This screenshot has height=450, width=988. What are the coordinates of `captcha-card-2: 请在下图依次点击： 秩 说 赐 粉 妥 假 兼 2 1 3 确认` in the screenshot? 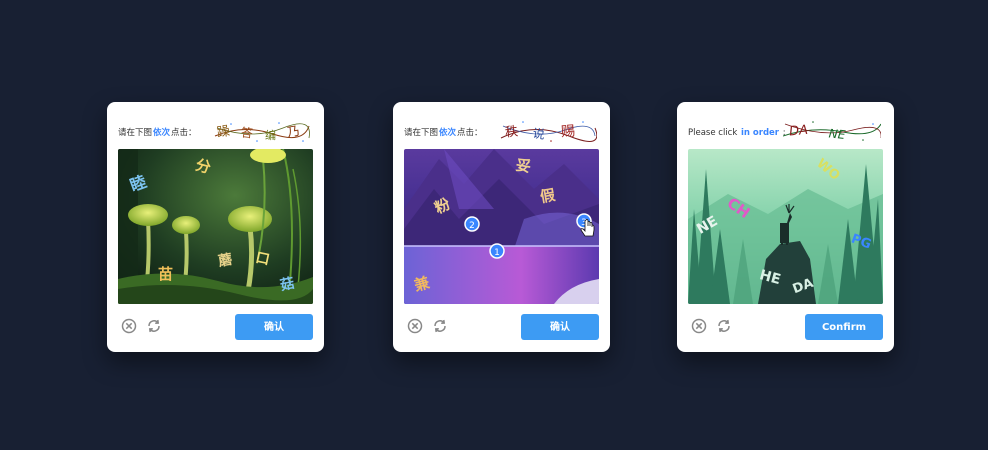 It's located at (501, 227).